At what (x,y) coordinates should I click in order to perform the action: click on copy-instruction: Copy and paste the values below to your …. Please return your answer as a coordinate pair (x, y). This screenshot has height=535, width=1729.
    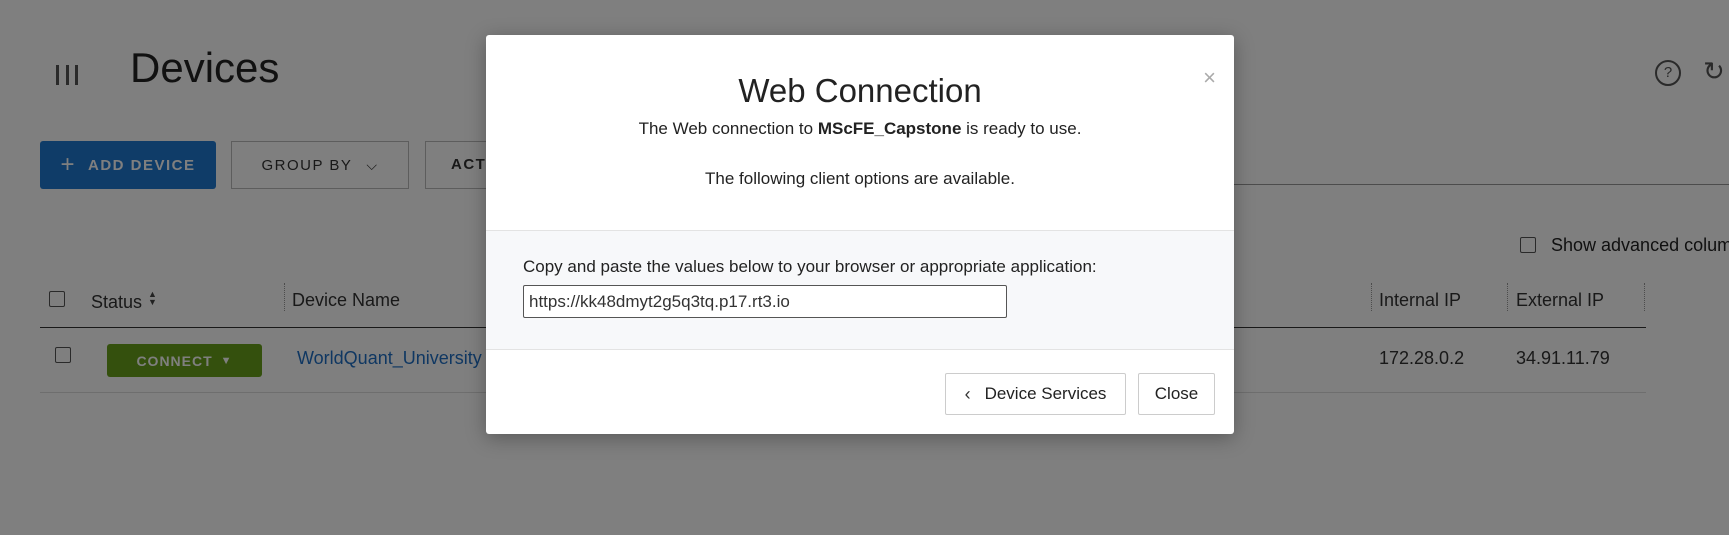
    Looking at the image, I should click on (810, 266).